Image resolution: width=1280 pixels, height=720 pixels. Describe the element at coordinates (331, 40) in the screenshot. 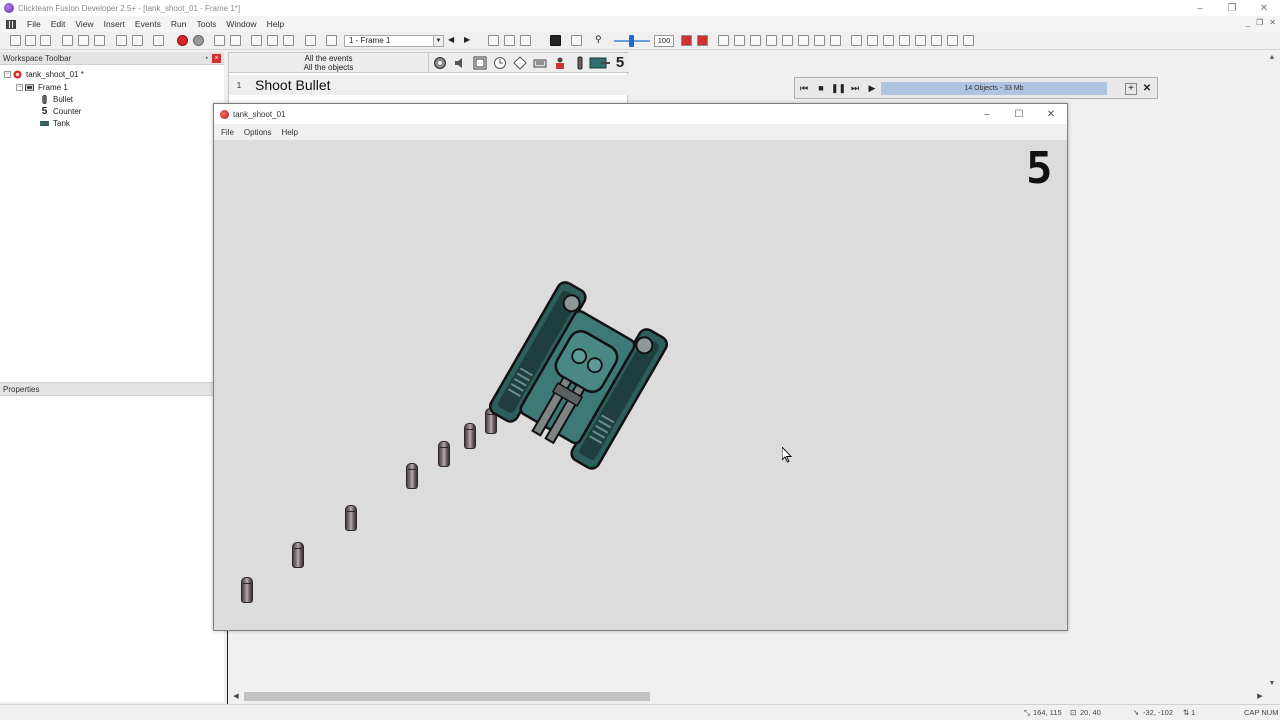

I see `goto-icon` at that location.